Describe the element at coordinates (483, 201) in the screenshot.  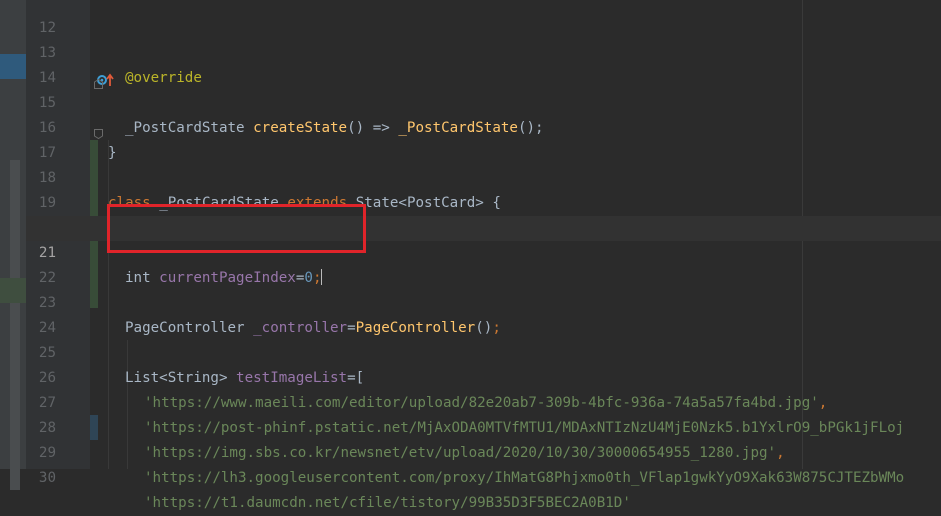
I see `code-line: 19 int pageLength;` at that location.